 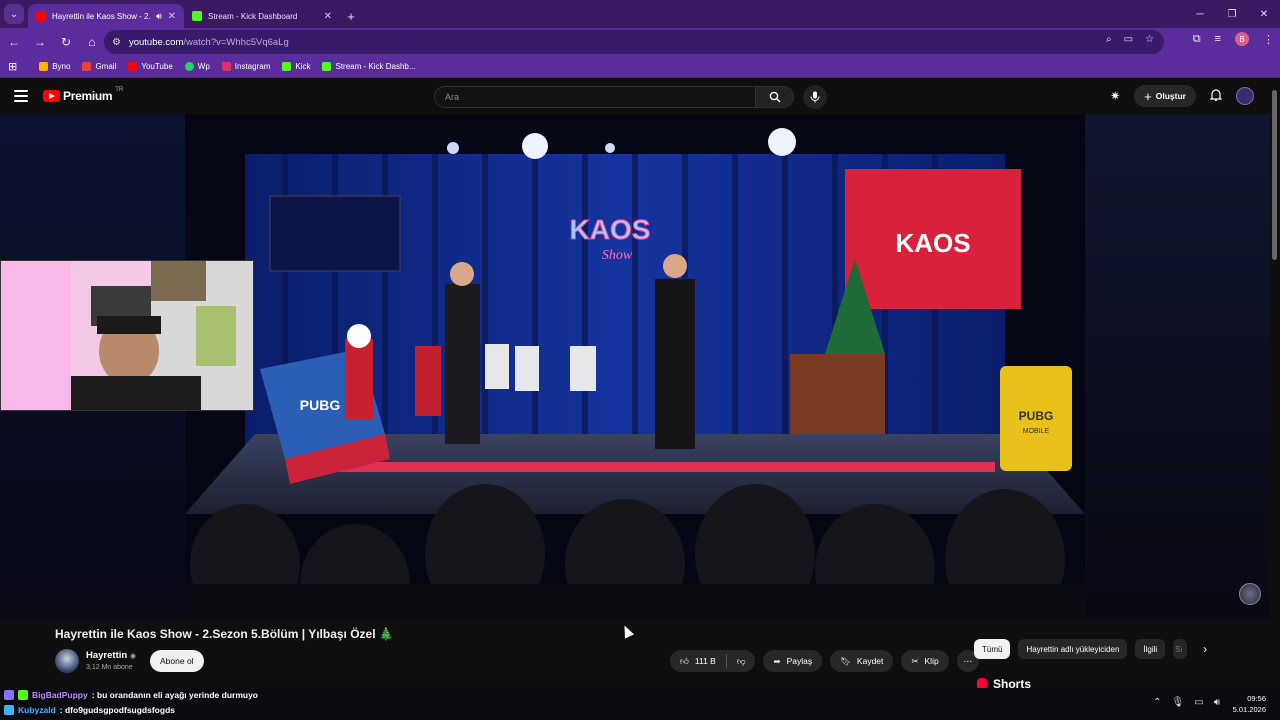 What do you see at coordinates (67, 661) in the screenshot?
I see `channel-avatar` at bounding box center [67, 661].